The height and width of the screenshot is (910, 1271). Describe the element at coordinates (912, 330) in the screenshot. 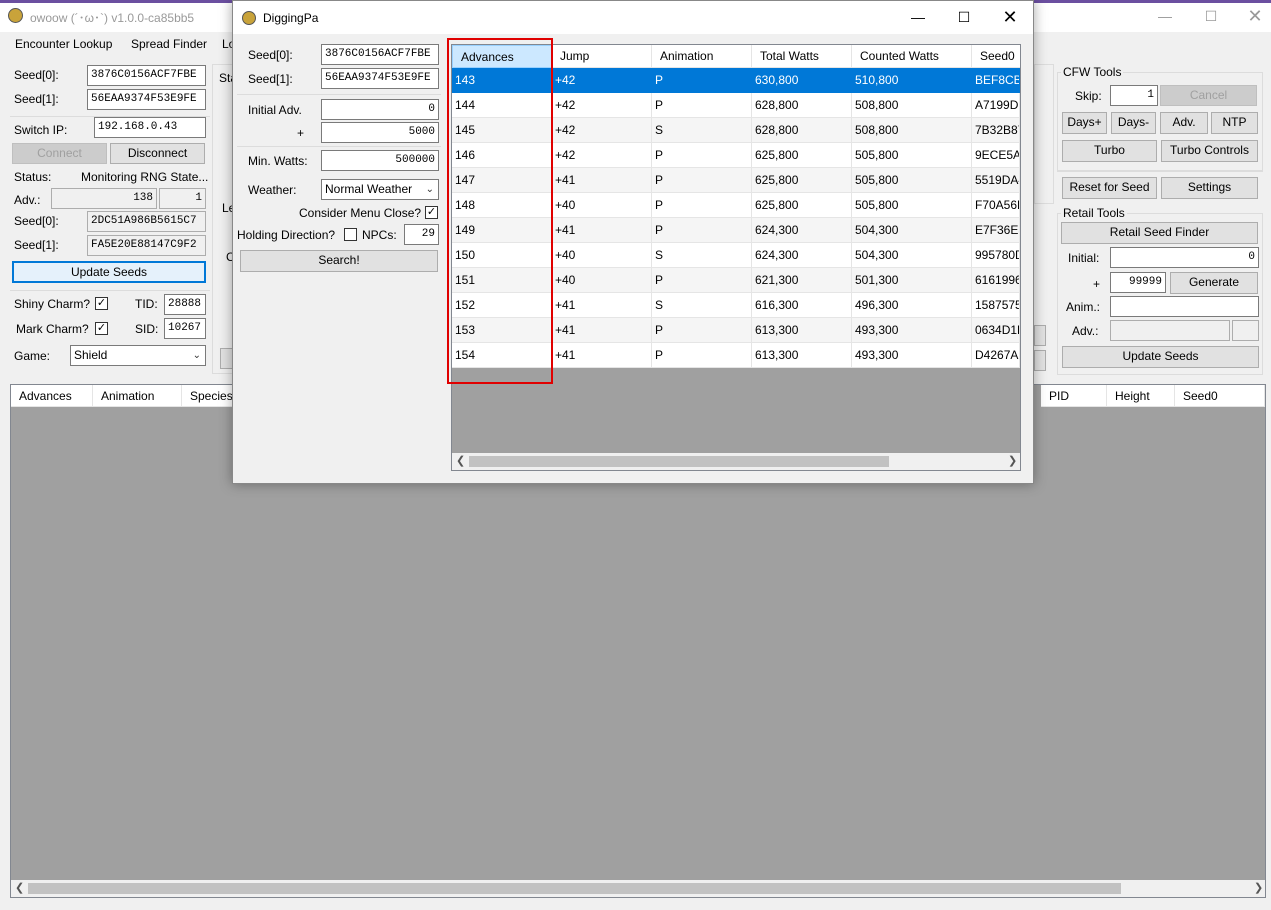

I see `cell-counted-watts: 493,300` at that location.